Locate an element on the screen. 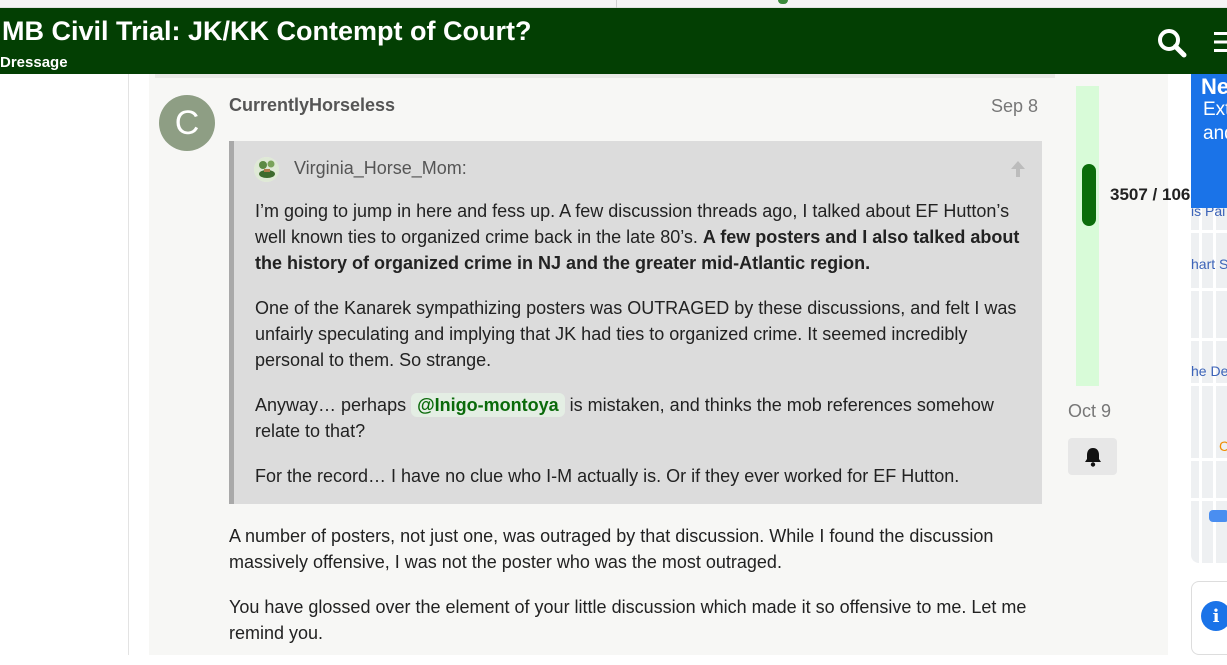  bell-icon is located at coordinates (1092, 457).